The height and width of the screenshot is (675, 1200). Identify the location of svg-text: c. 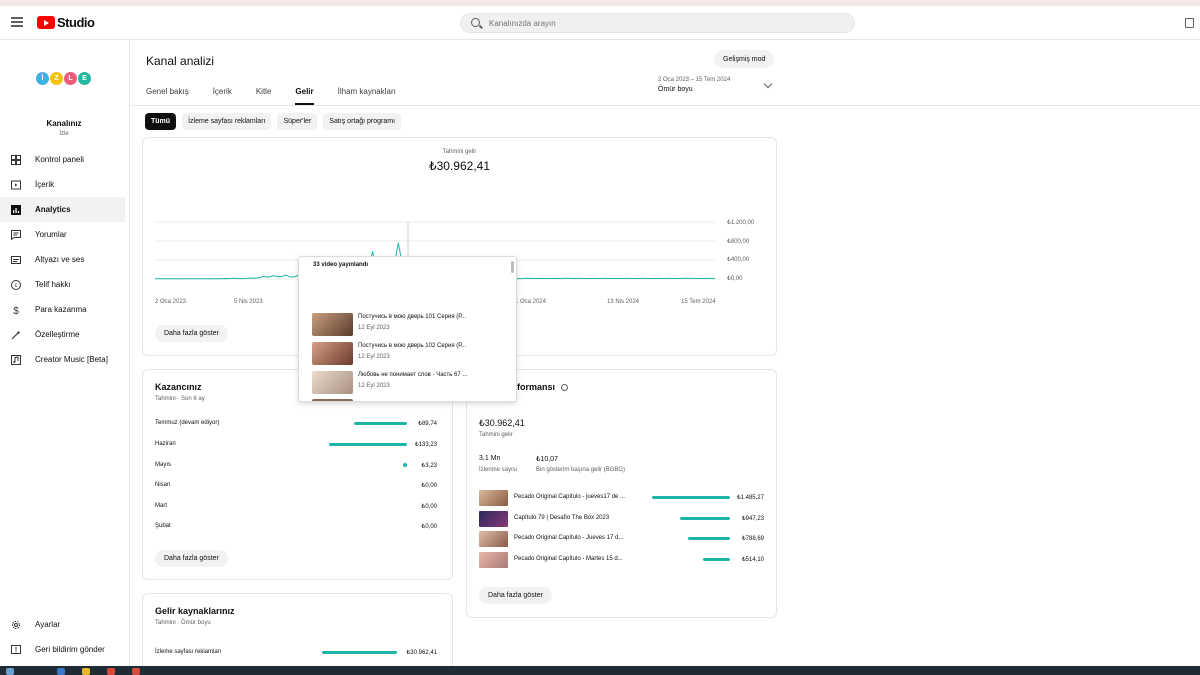
(16, 286).